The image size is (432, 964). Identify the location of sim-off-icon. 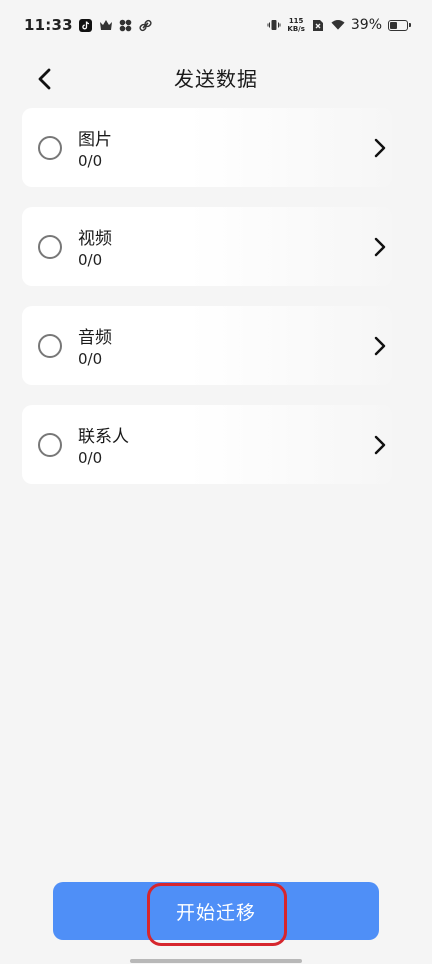
(318, 25).